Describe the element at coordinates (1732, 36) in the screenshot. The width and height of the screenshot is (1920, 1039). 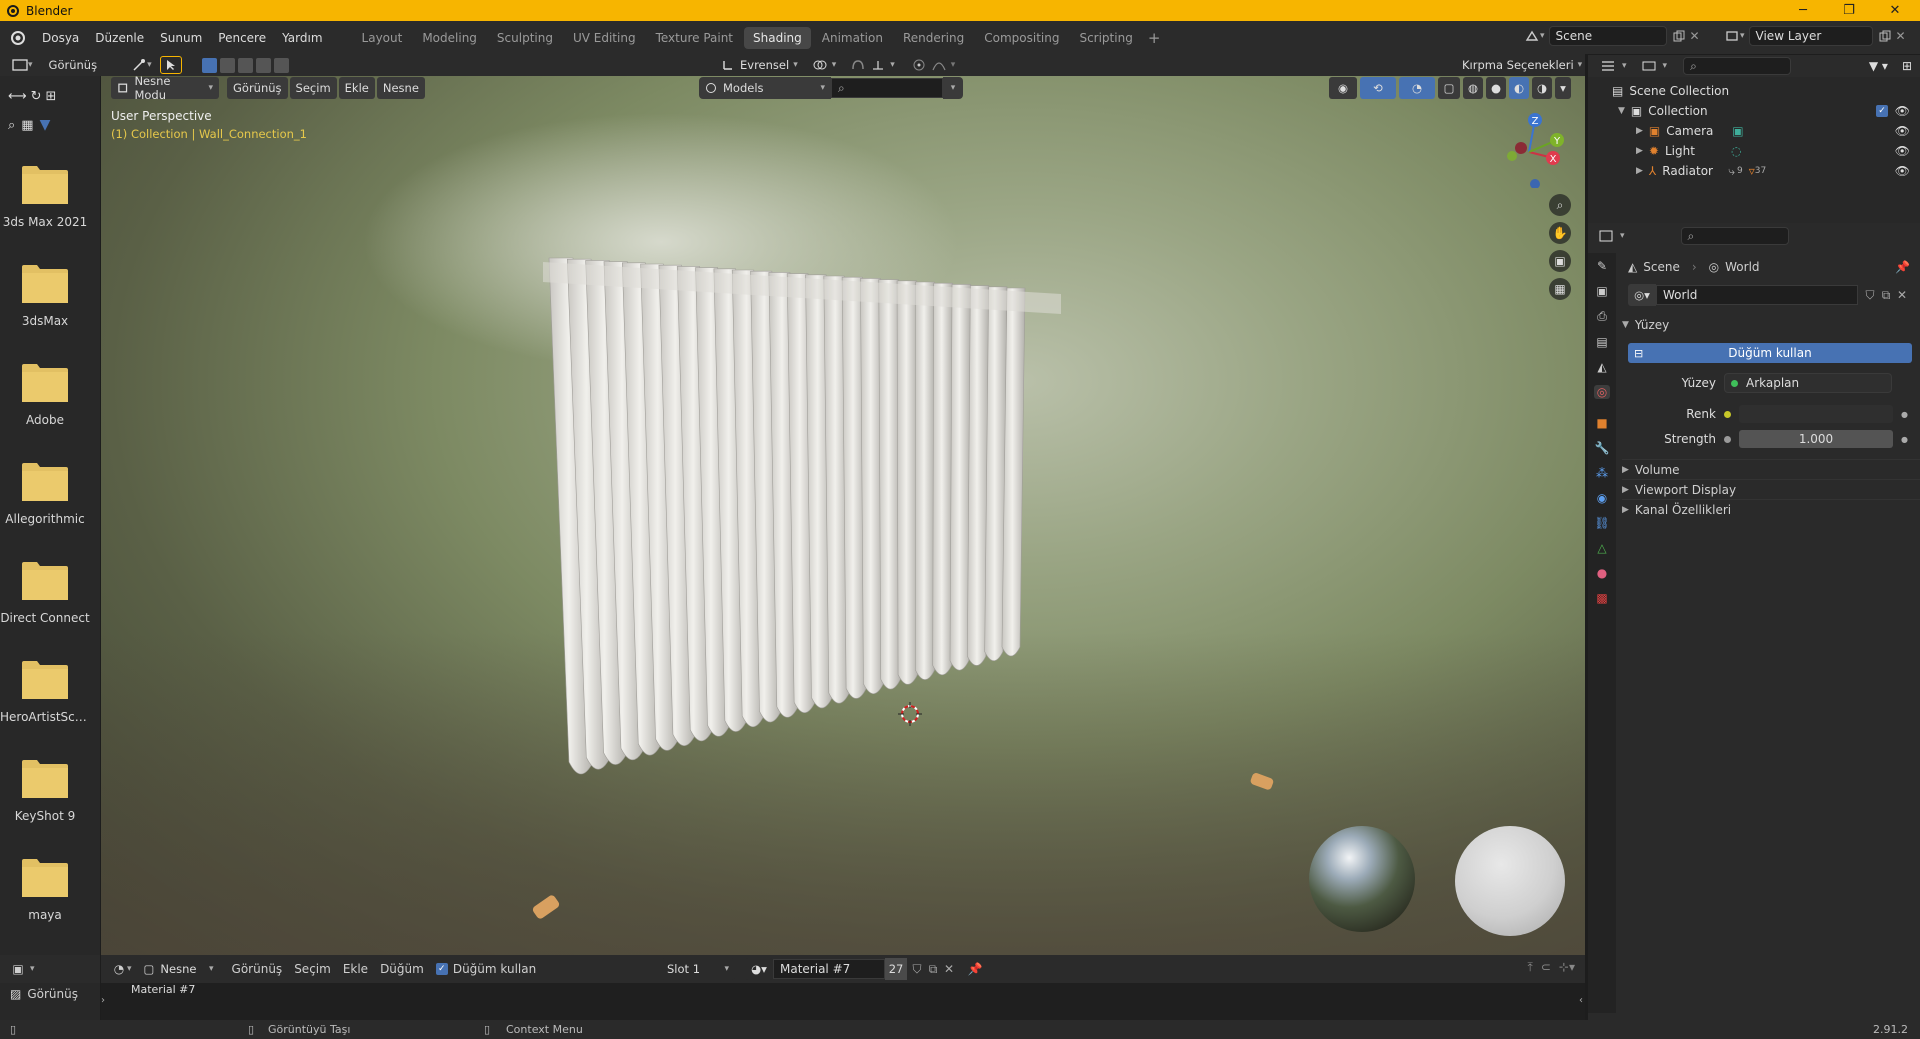
I see `view-layer-icon` at that location.